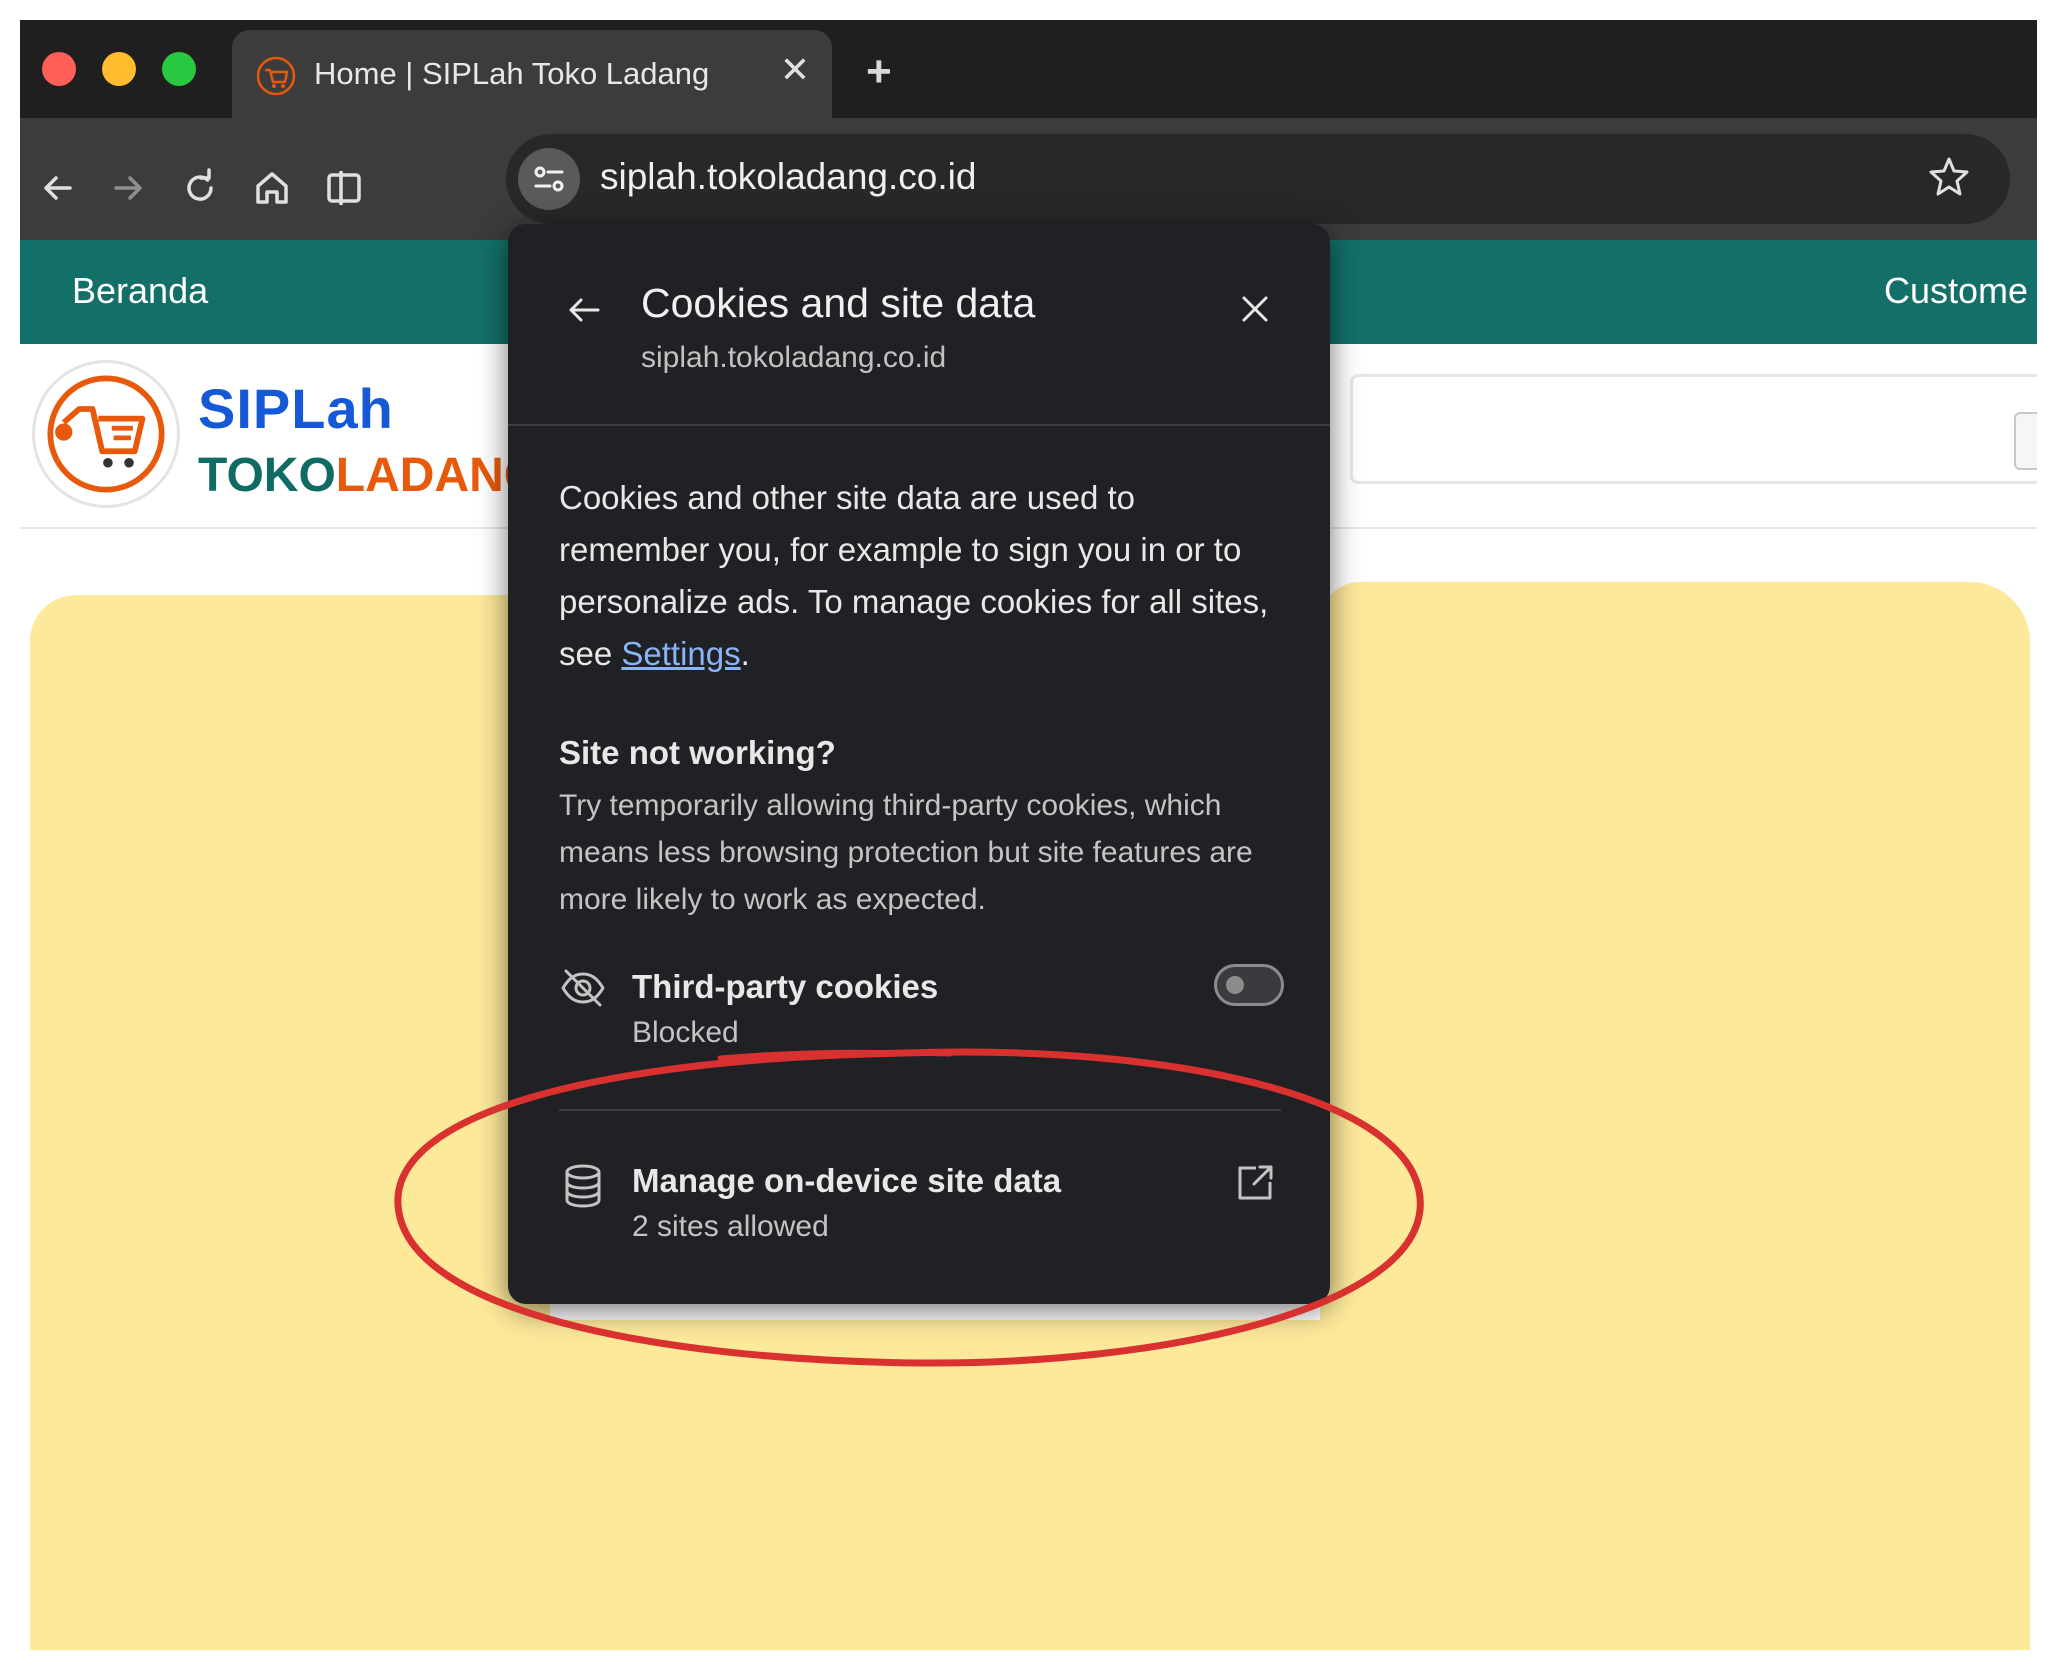  Describe the element at coordinates (2025, 441) in the screenshot. I see `search-button` at that location.